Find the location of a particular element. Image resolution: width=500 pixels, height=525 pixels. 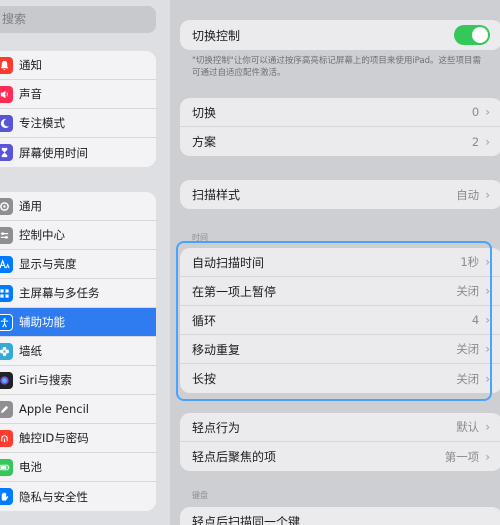

sidebar-item-label: Siri与搜索 is located at coordinates (45, 380).